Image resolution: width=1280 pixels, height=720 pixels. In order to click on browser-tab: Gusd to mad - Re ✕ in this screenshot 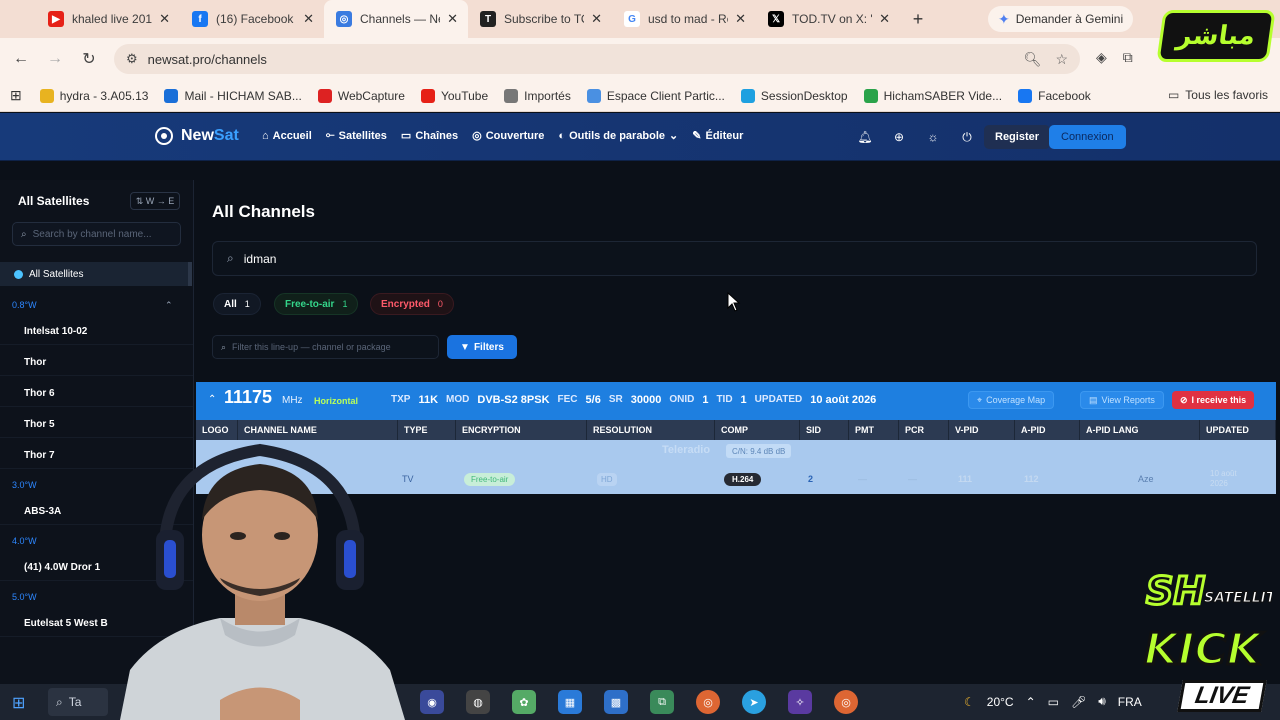, I will do `click(684, 19)`.